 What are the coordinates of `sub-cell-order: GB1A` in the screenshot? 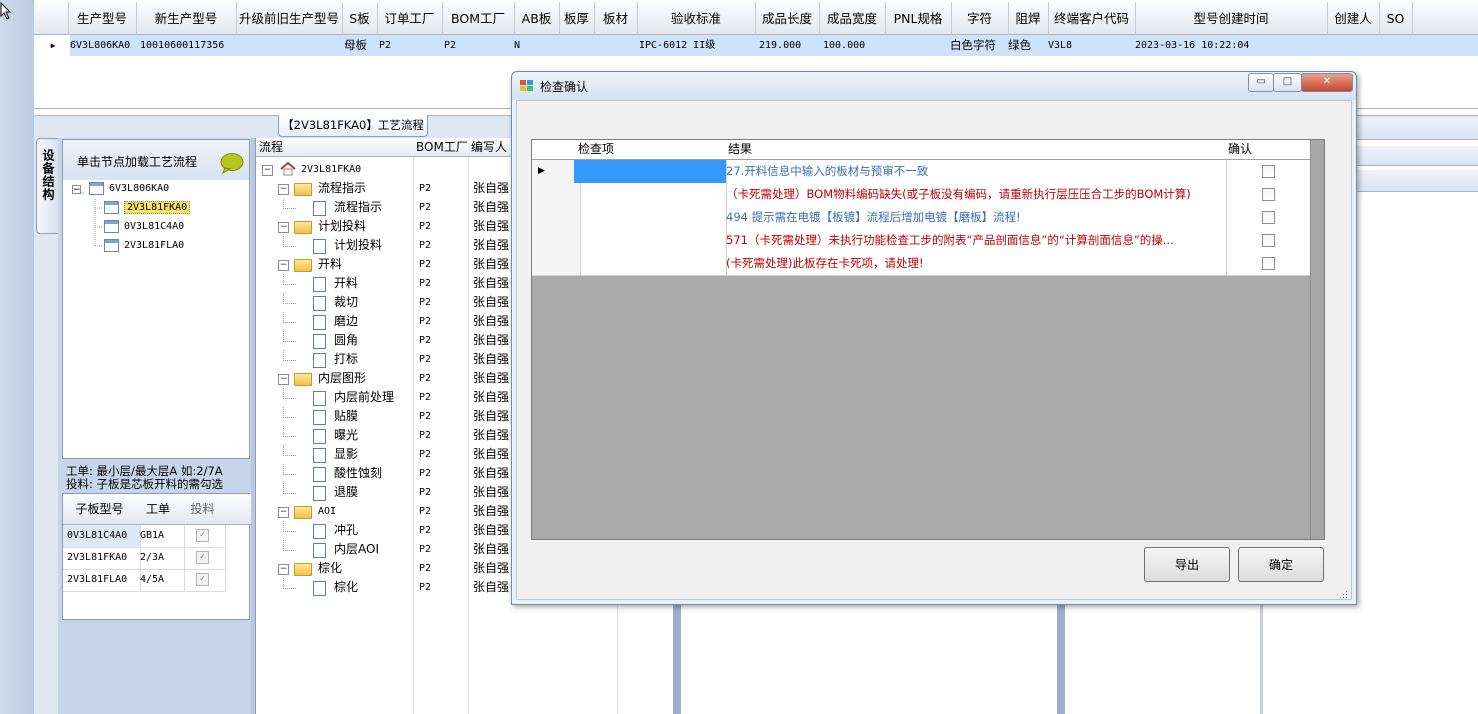 It's located at (160, 536).